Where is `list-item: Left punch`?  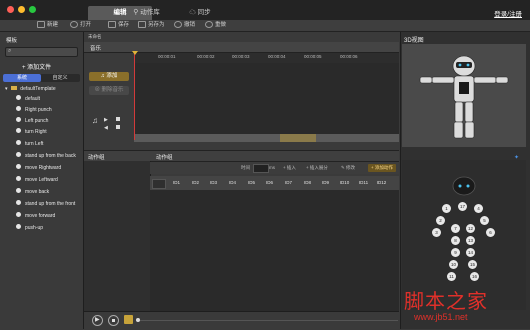 list-item: Left punch is located at coordinates (32, 121).